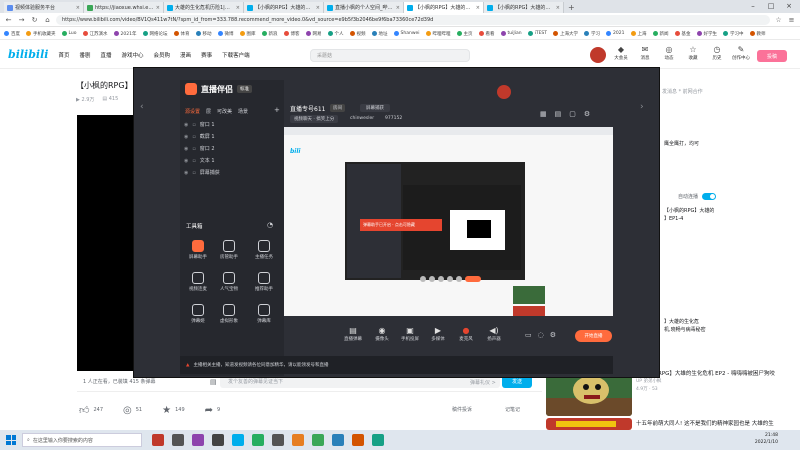 The height and width of the screenshot is (468, 800). I want to click on bookmark-item: tuiJian, so click(511, 33).